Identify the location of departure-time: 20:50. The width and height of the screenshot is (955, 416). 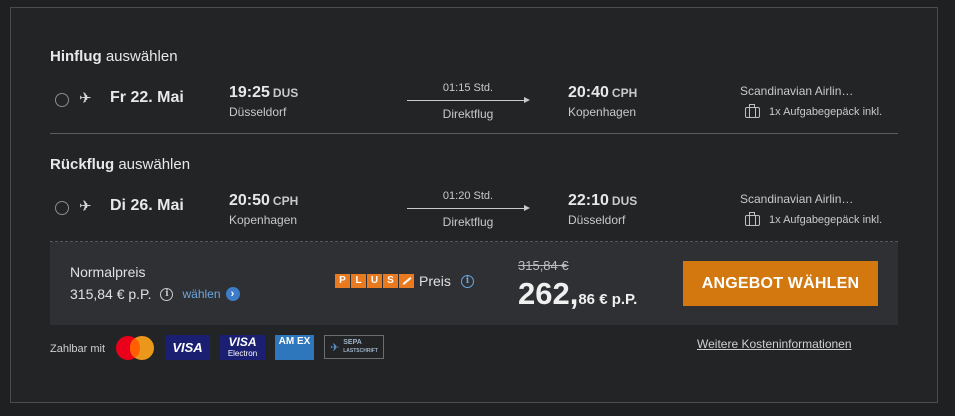
(249, 200).